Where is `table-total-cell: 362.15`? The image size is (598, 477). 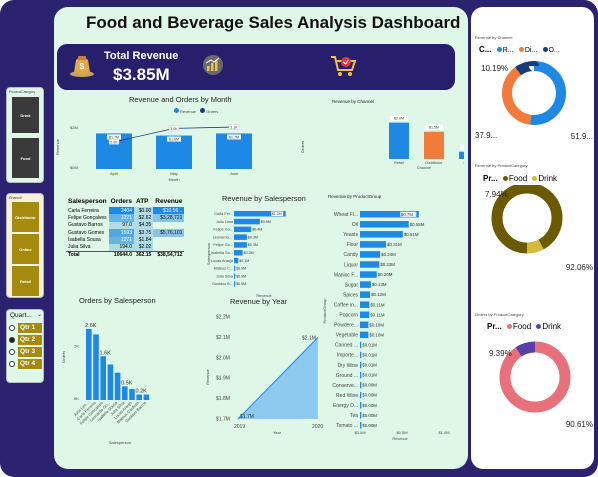
table-total-cell: 362.15 is located at coordinates (144, 254).